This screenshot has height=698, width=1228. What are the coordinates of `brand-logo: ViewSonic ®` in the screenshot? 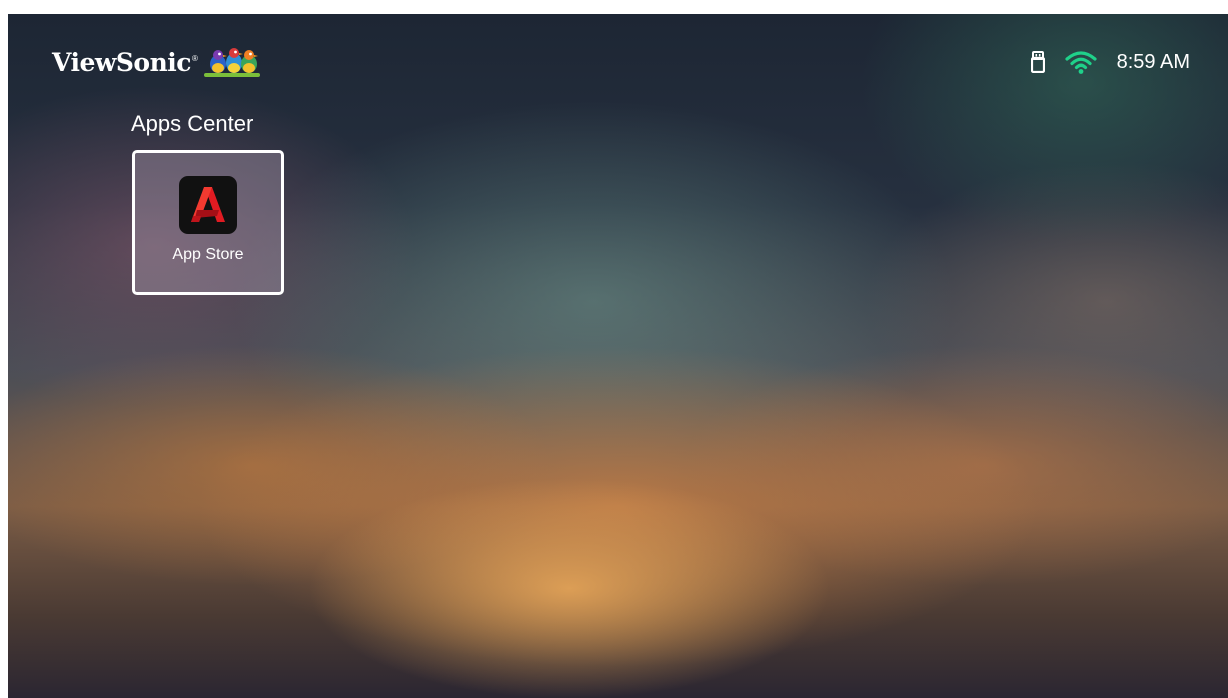 It's located at (156, 64).